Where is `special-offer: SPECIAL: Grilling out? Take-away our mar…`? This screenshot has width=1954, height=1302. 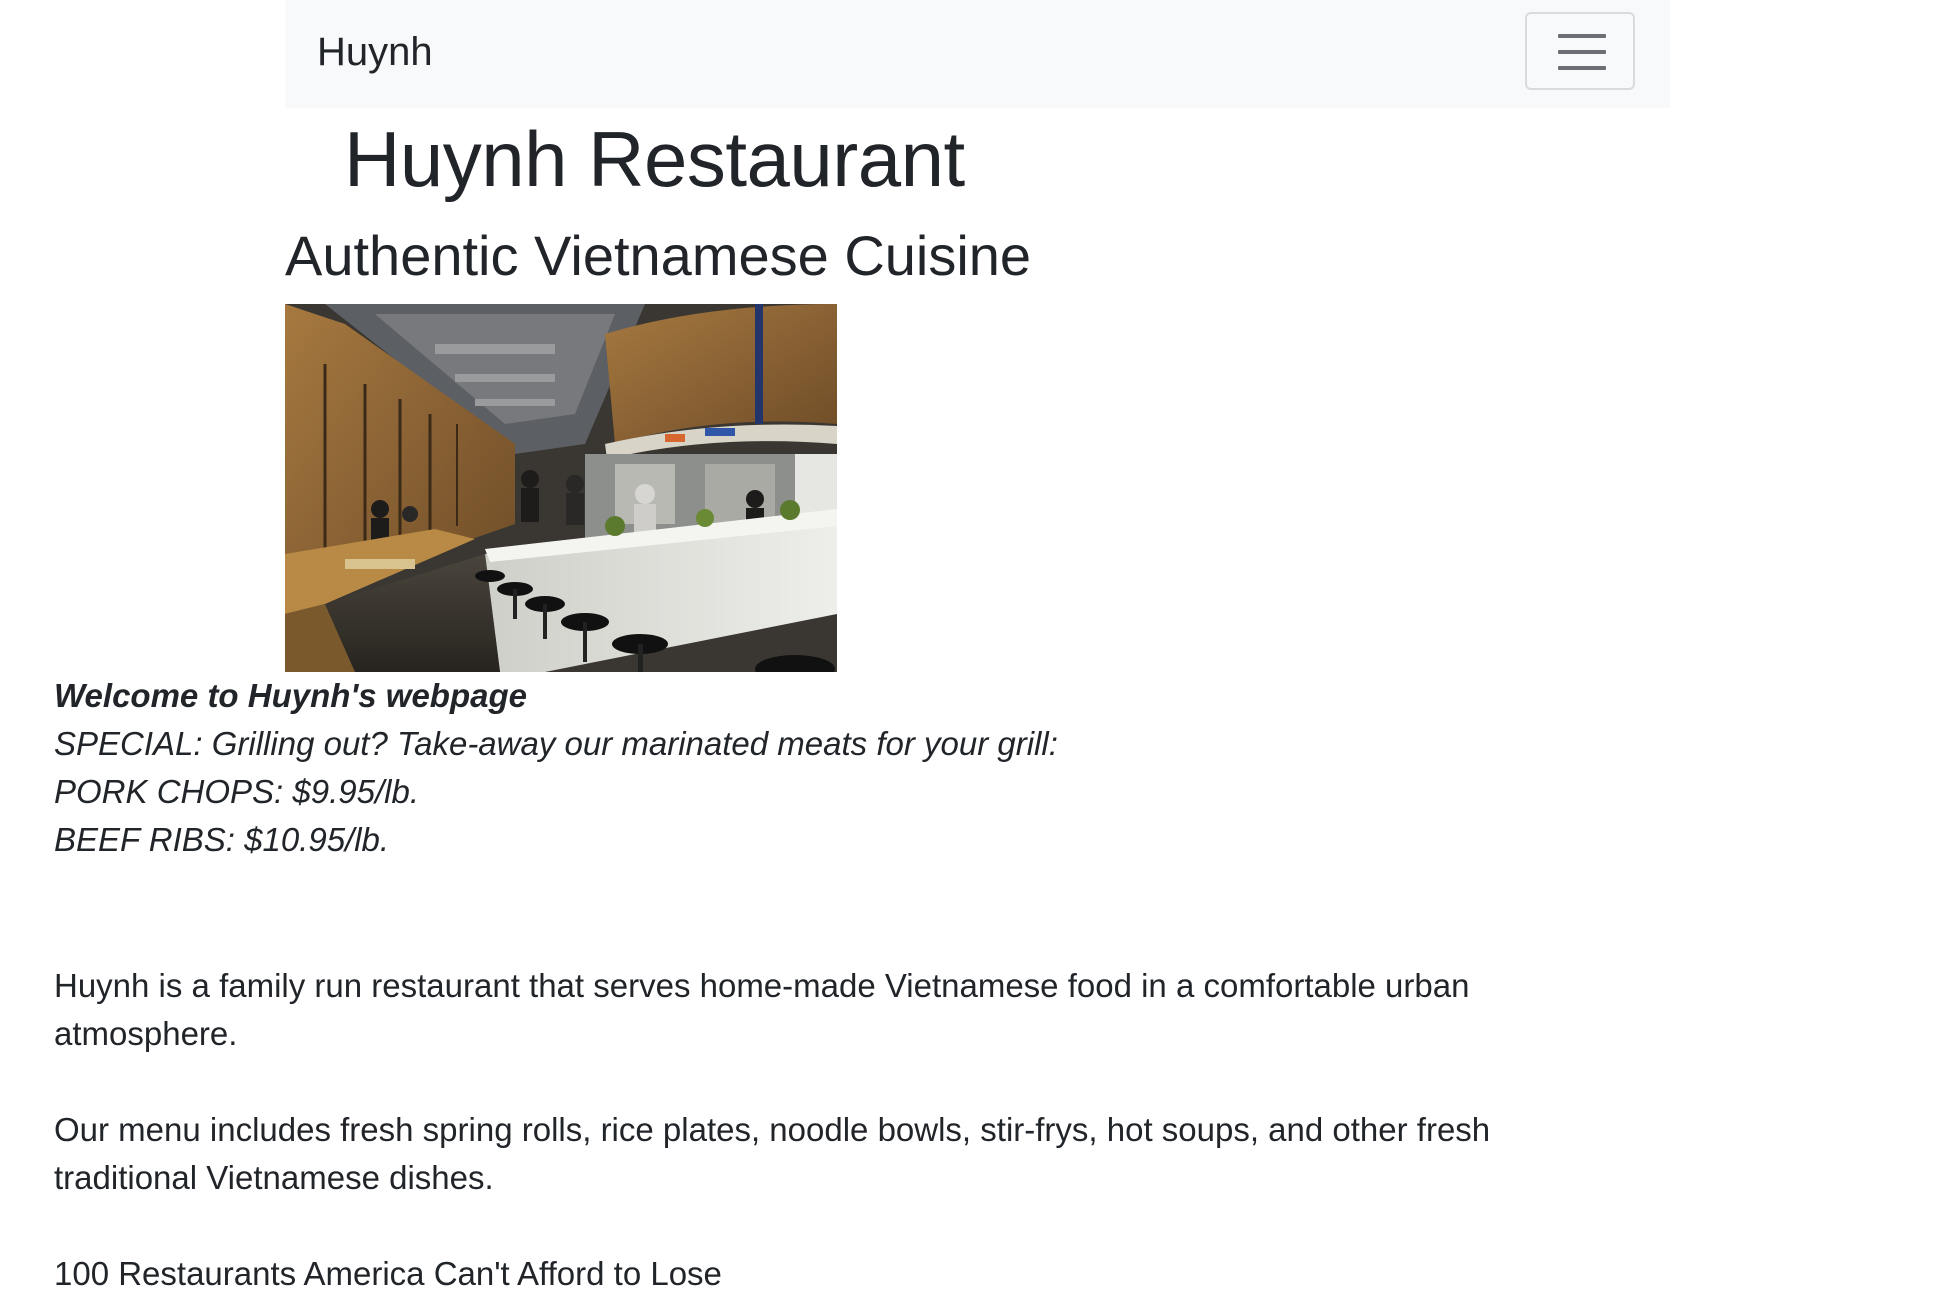 special-offer: SPECIAL: Grilling out? Take-away our mar… is located at coordinates (556, 792).